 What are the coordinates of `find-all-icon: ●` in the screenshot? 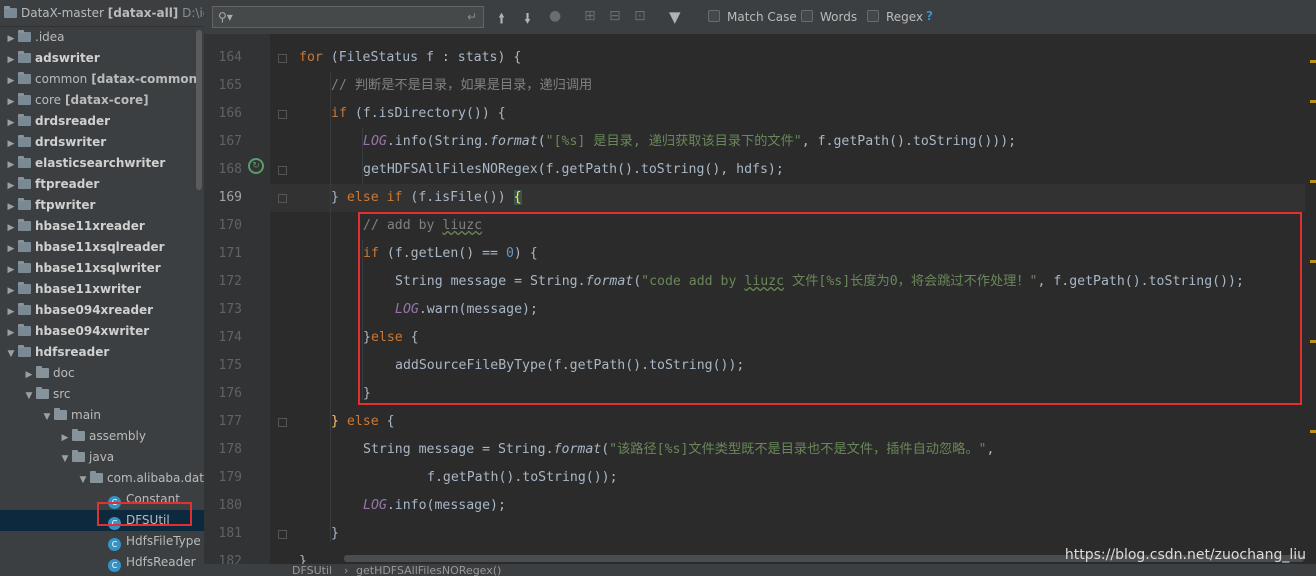 It's located at (555, 16).